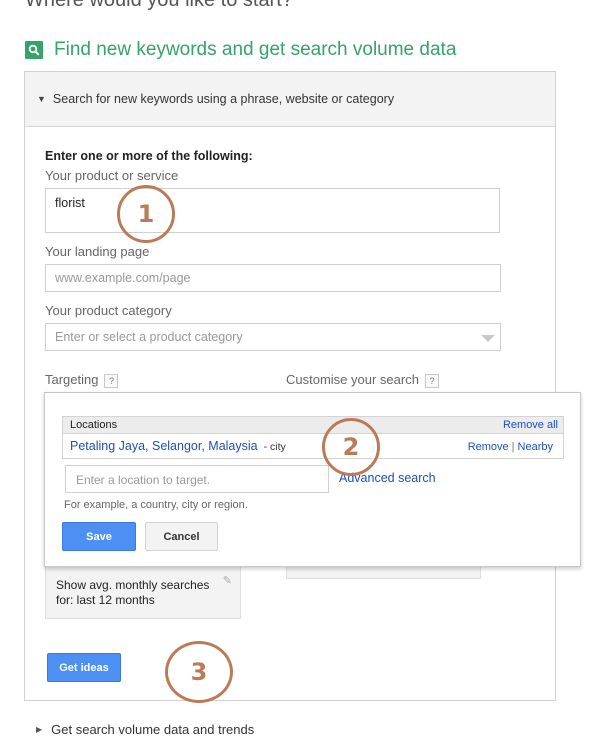 The width and height of the screenshot is (593, 747). I want to click on targeting-label-text: Targeting, so click(72, 379).